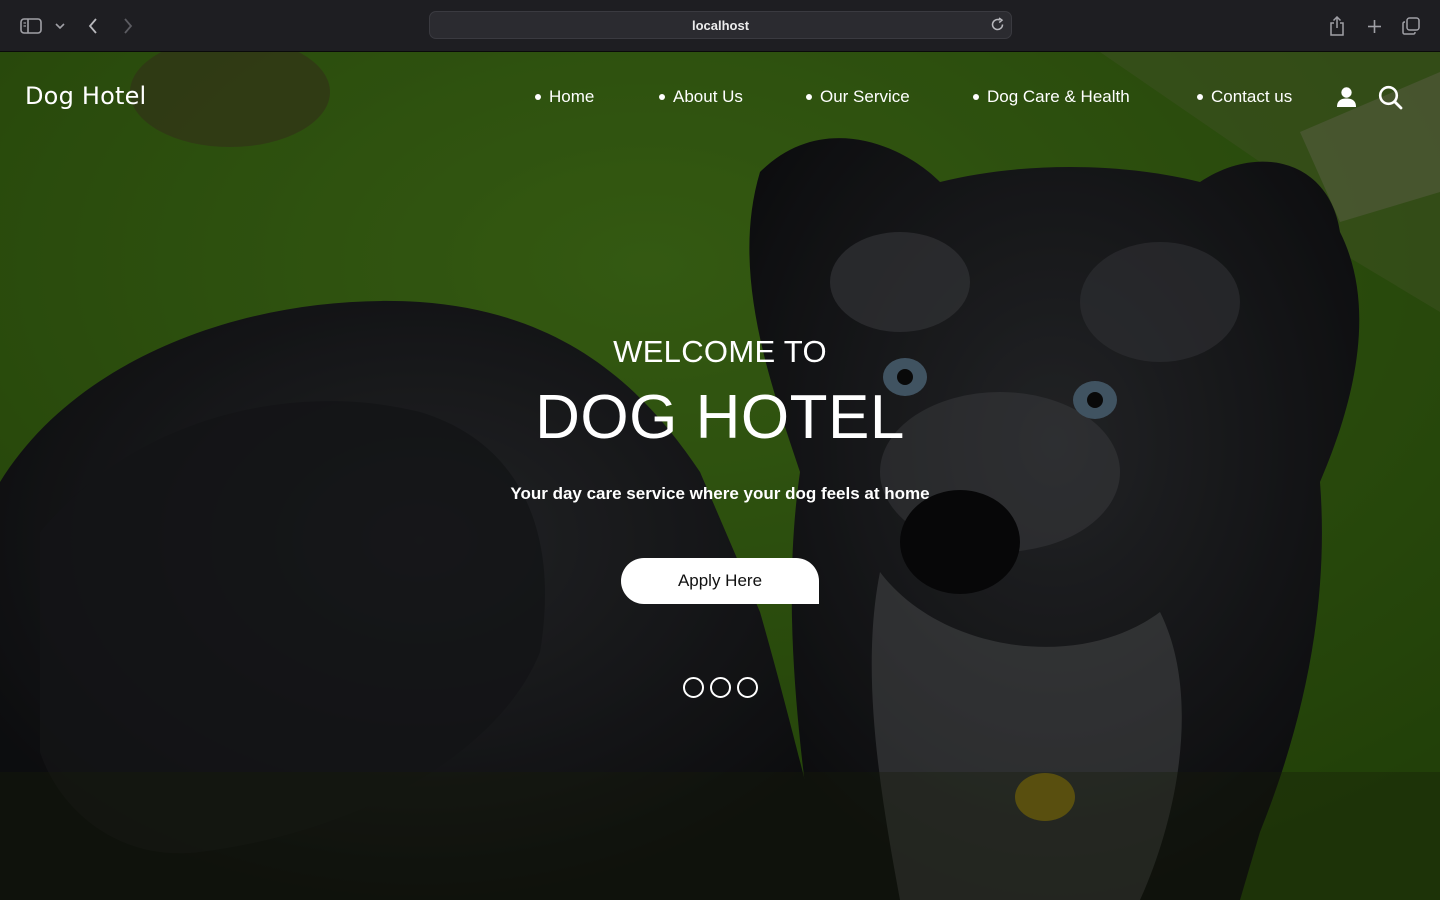  I want to click on apply-button: Apply Here, so click(720, 581).